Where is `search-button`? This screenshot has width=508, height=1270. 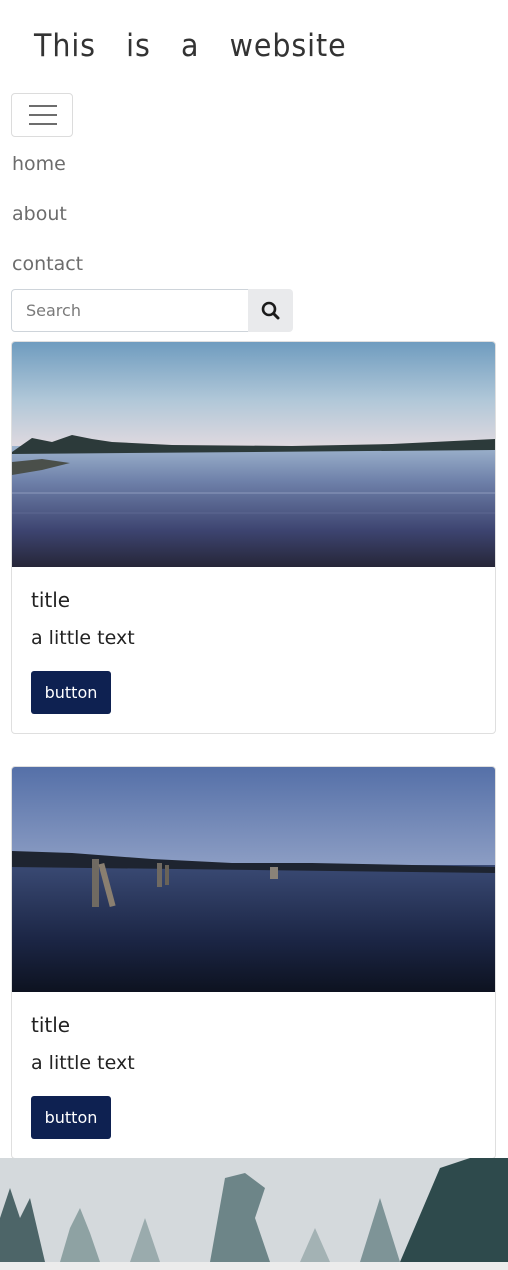 search-button is located at coordinates (270, 310).